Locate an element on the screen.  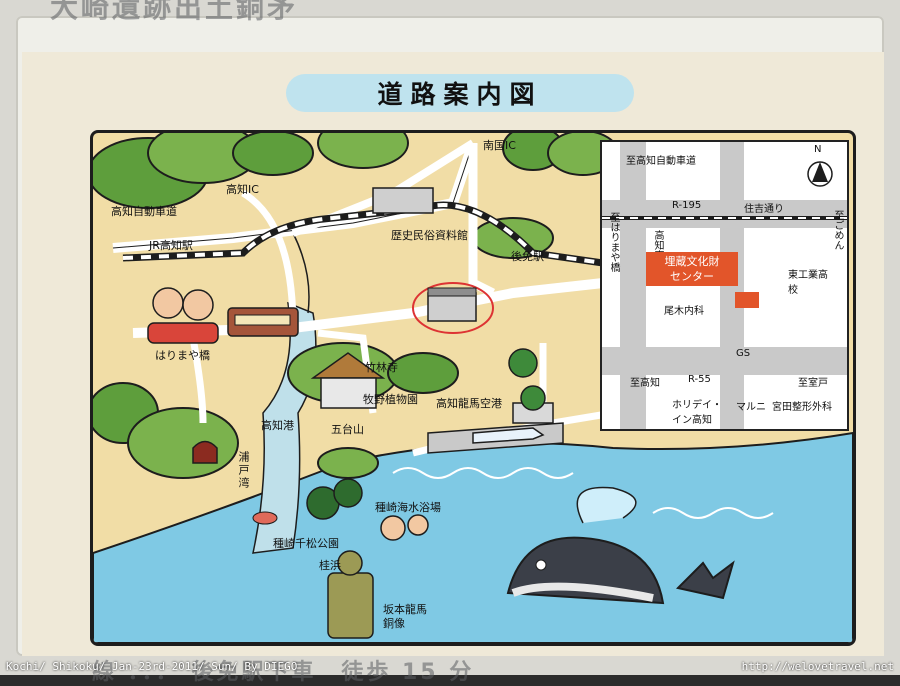
label-jr-kochi-station: JR高知駅 is located at coordinates (171, 245).